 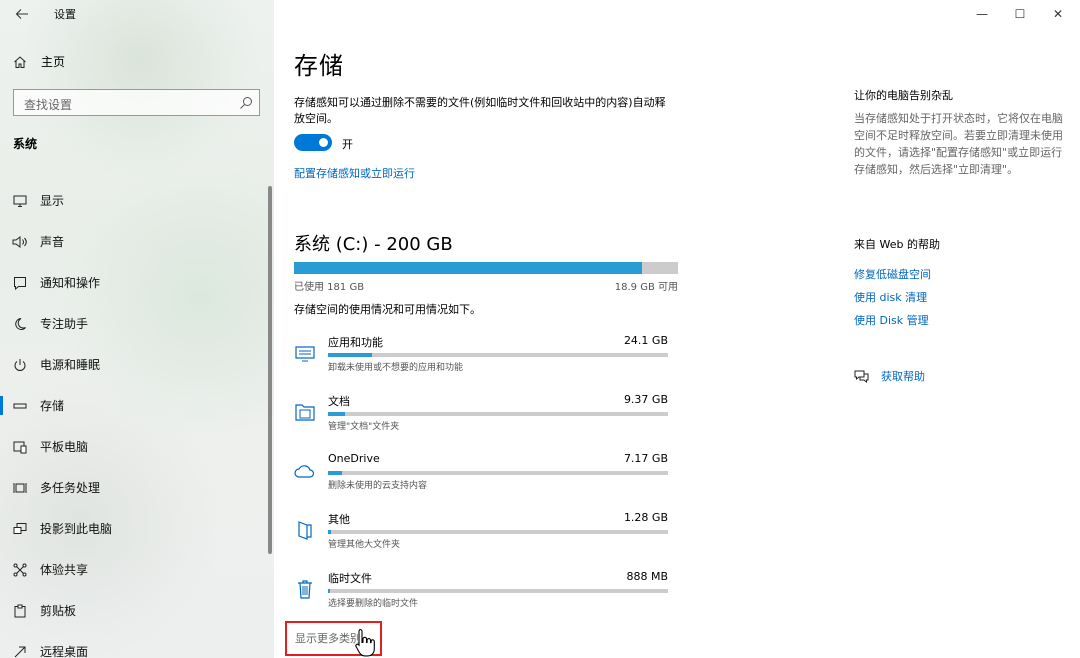 I want to click on sidebar-item-remote-desktop: 远程桌面, so click(x=137, y=644).